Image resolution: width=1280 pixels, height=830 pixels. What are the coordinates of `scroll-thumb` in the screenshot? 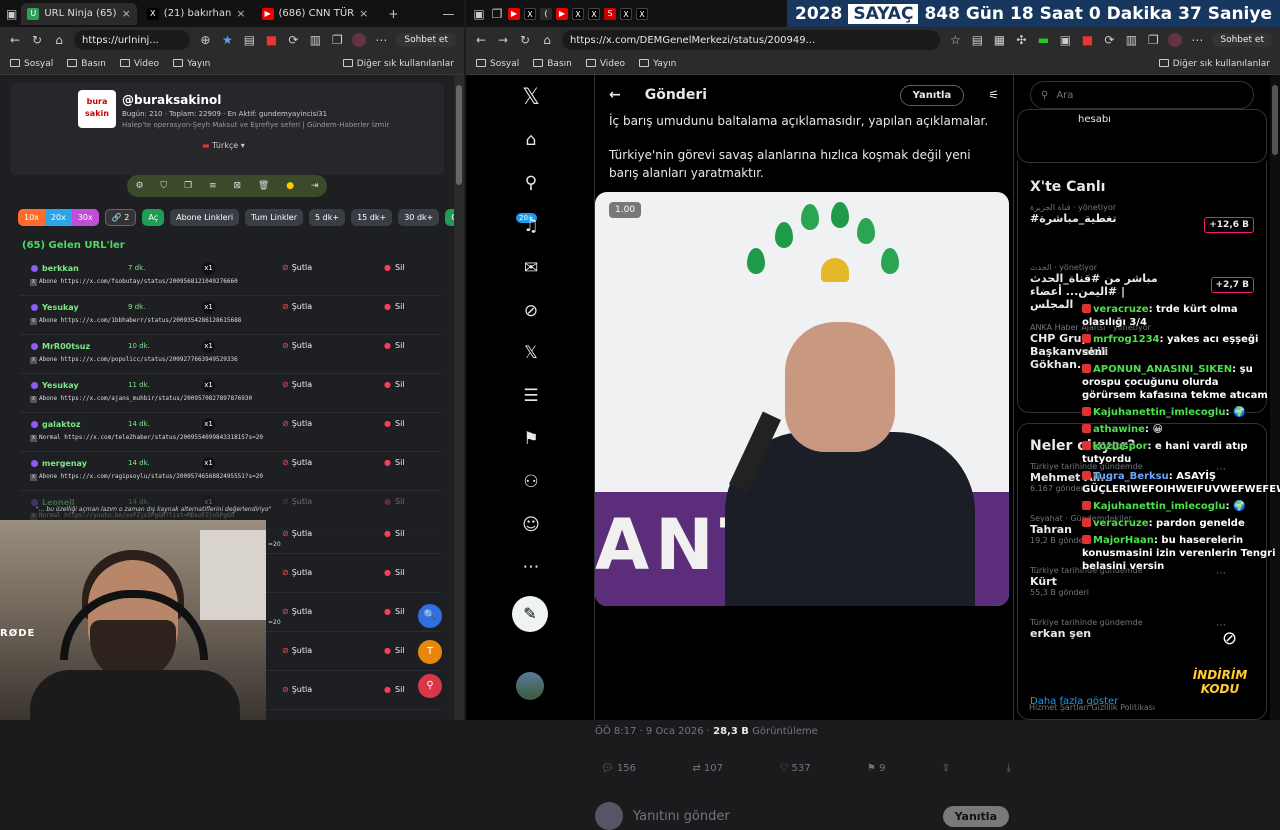 It's located at (459, 135).